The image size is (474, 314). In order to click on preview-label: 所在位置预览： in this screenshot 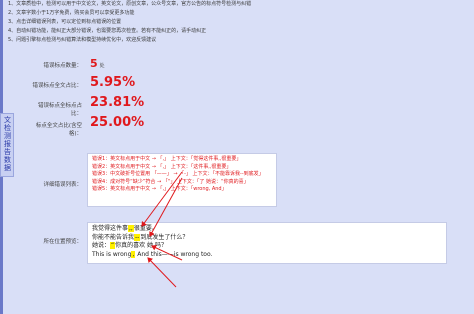, I will do `click(62, 242)`.